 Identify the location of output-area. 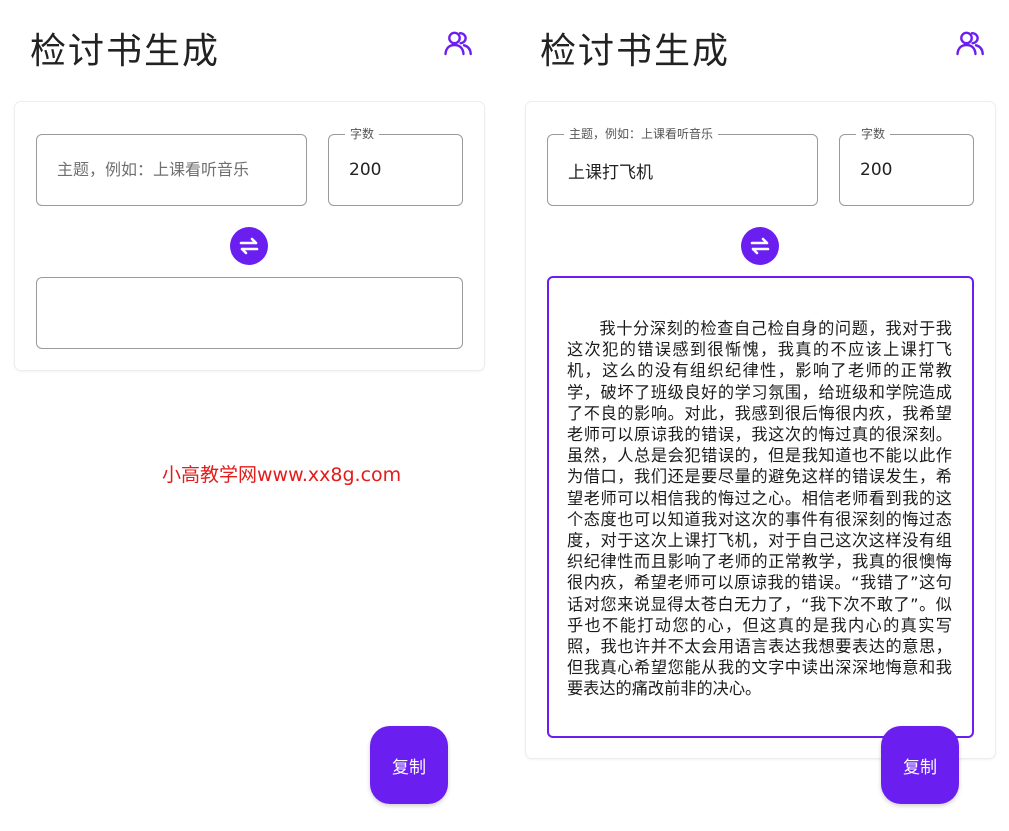
(249, 313).